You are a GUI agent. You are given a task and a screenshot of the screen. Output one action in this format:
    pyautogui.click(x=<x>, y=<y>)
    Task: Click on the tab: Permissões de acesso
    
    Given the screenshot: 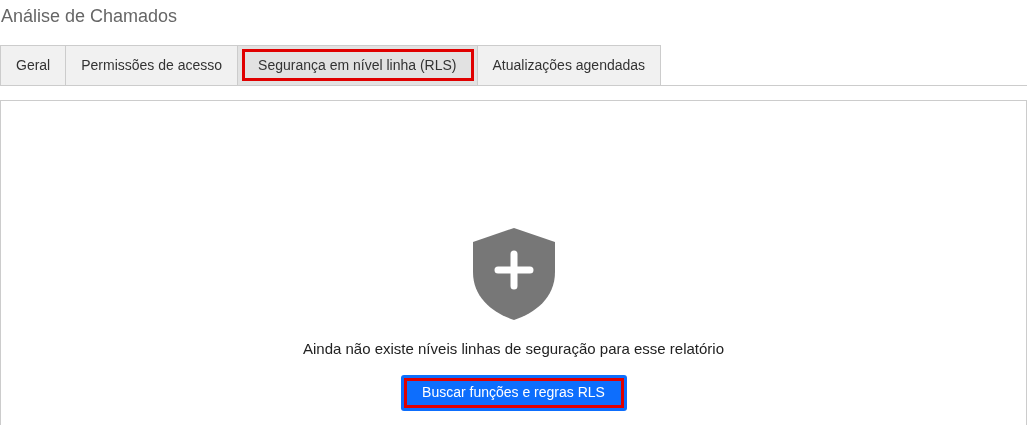 What is the action you would take?
    pyautogui.click(x=152, y=65)
    